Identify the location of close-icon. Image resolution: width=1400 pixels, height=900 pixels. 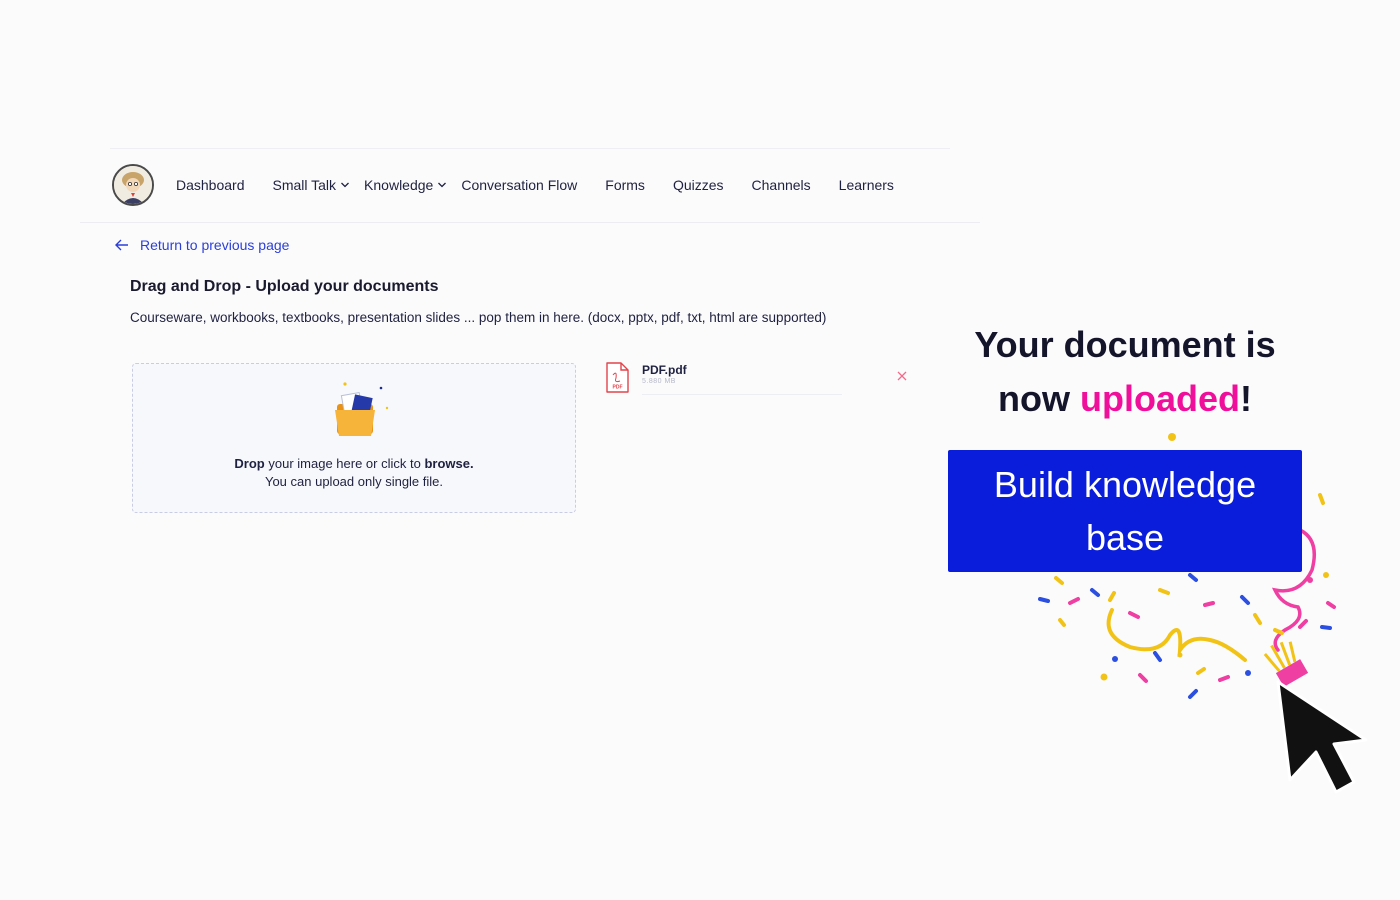
(902, 376).